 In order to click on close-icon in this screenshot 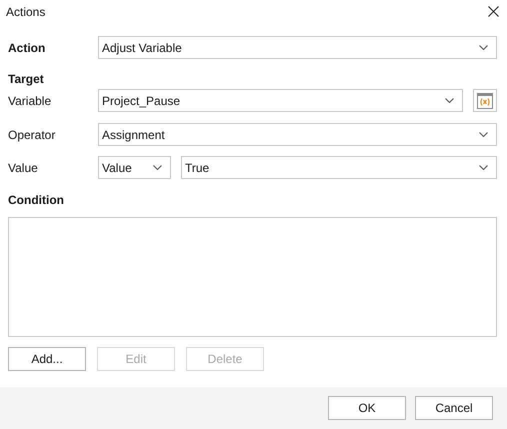, I will do `click(493, 11)`.